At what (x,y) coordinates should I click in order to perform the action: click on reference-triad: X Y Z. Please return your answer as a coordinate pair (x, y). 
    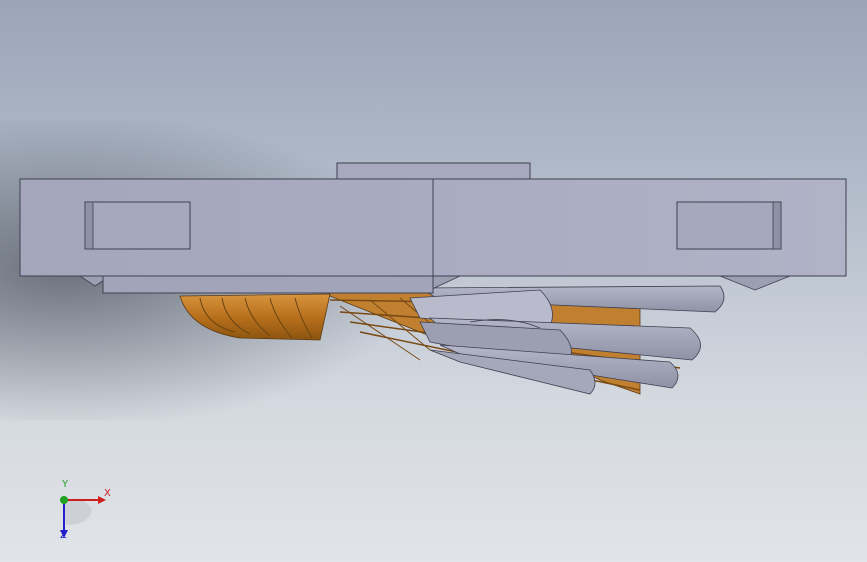
    Looking at the image, I should click on (84, 515).